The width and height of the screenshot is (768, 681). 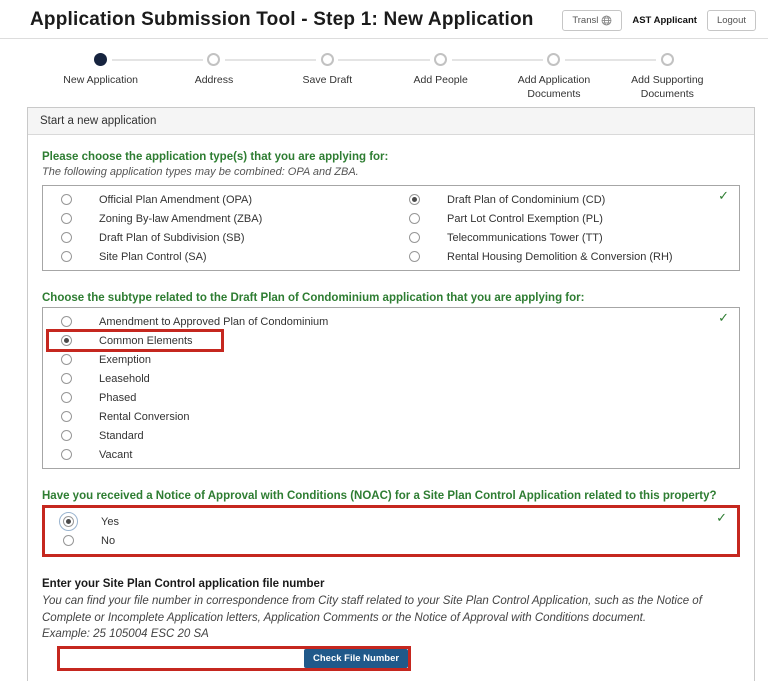 I want to click on radio-option-wrap: Yes, so click(x=82, y=522).